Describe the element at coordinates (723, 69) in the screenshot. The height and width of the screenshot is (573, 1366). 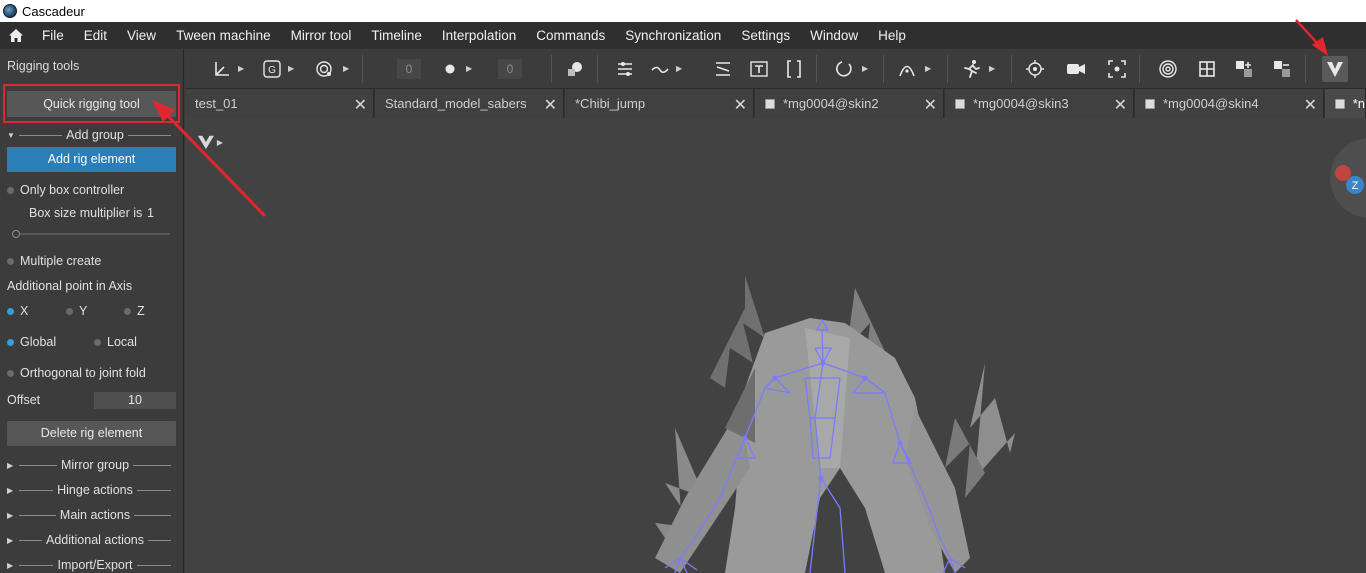
I see `swap-trajectories-icon` at that location.